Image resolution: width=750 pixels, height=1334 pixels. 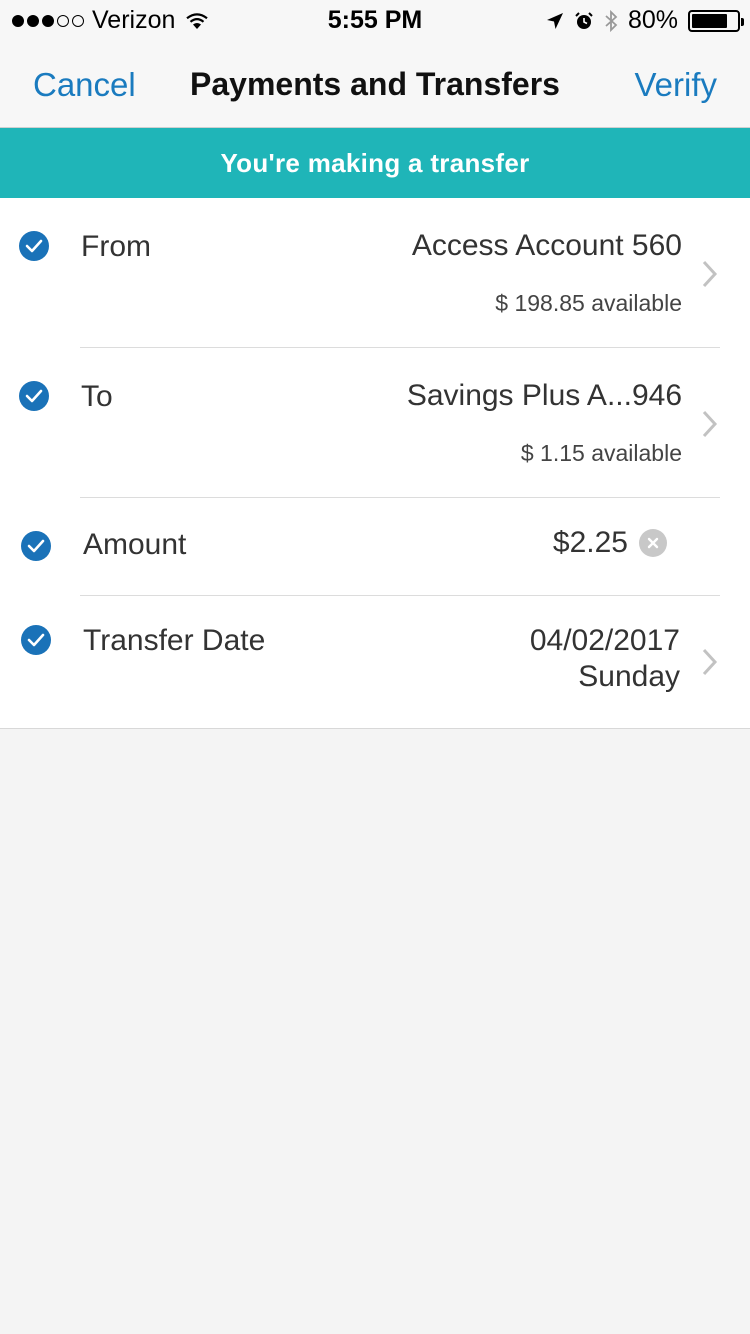 What do you see at coordinates (590, 543) in the screenshot?
I see `amount-field: $2.25` at bounding box center [590, 543].